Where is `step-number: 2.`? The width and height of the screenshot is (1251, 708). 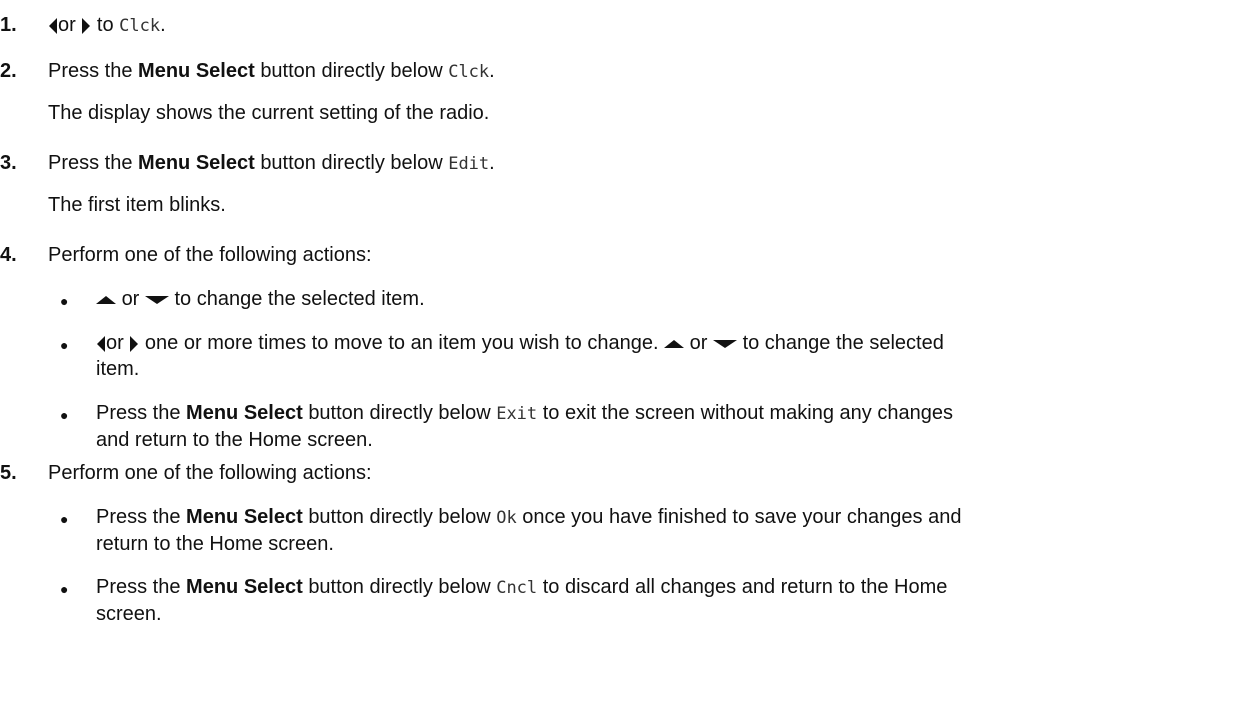
step-number: 2. is located at coordinates (8, 71).